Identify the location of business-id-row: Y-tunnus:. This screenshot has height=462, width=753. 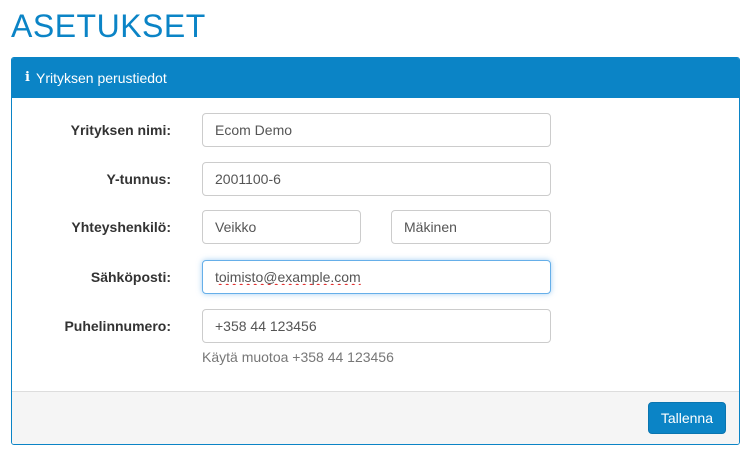
(375, 179).